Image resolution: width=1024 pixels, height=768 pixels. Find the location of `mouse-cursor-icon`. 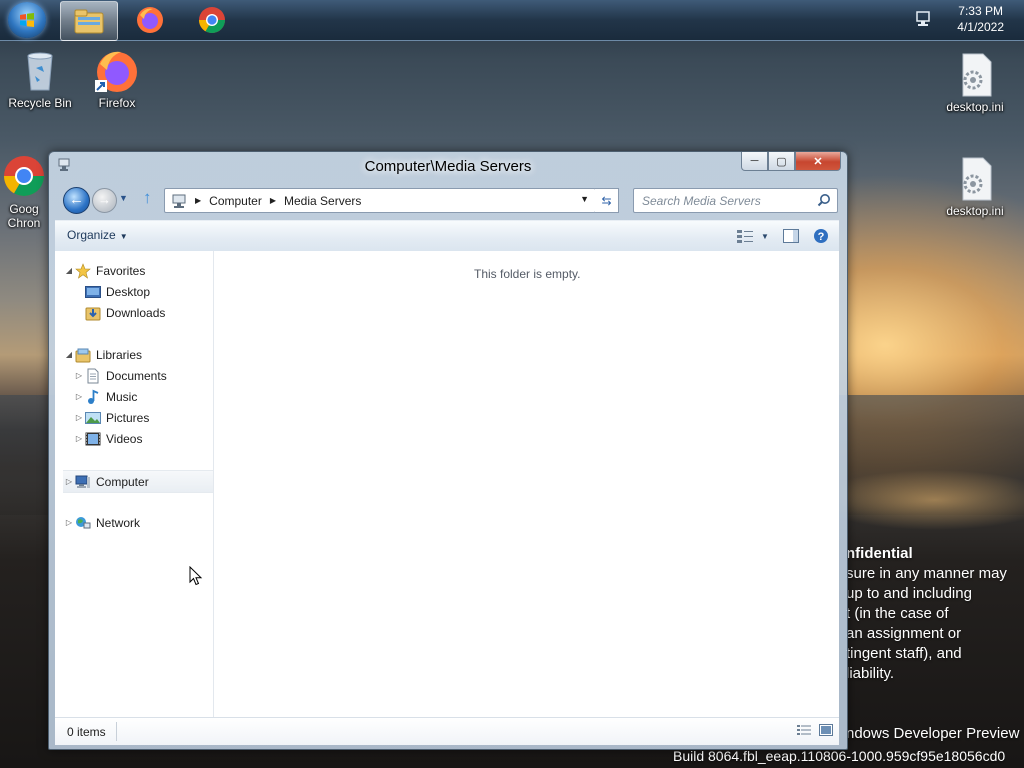

mouse-cursor-icon is located at coordinates (196, 576).